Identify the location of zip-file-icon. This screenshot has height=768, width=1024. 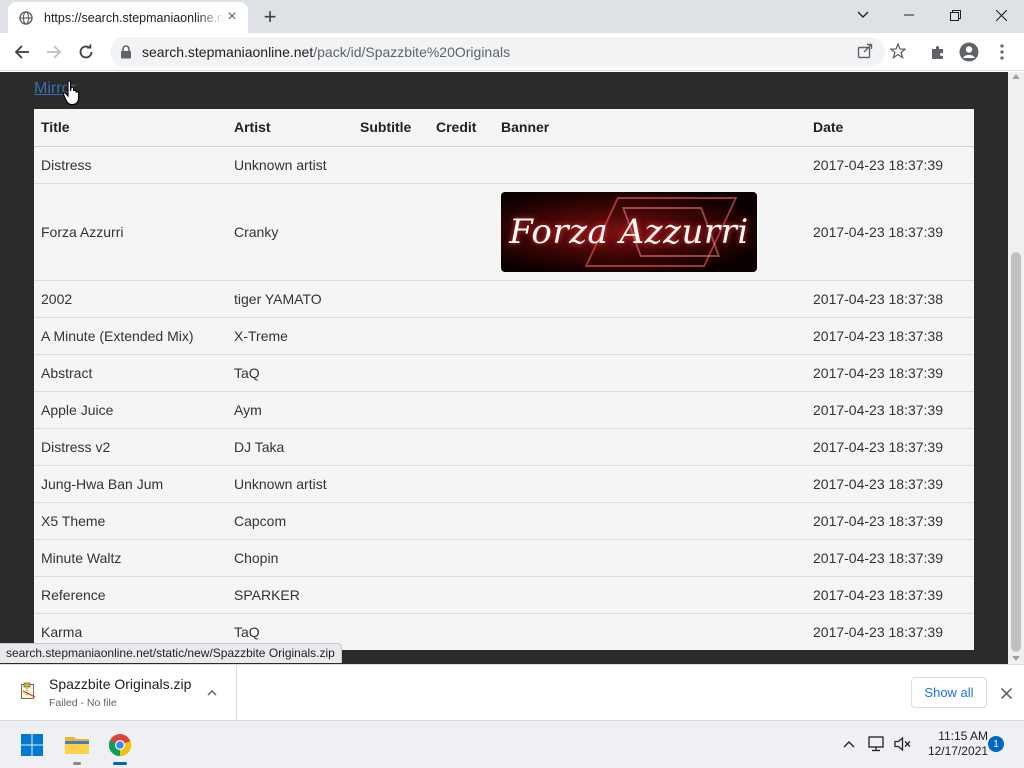
(28, 691).